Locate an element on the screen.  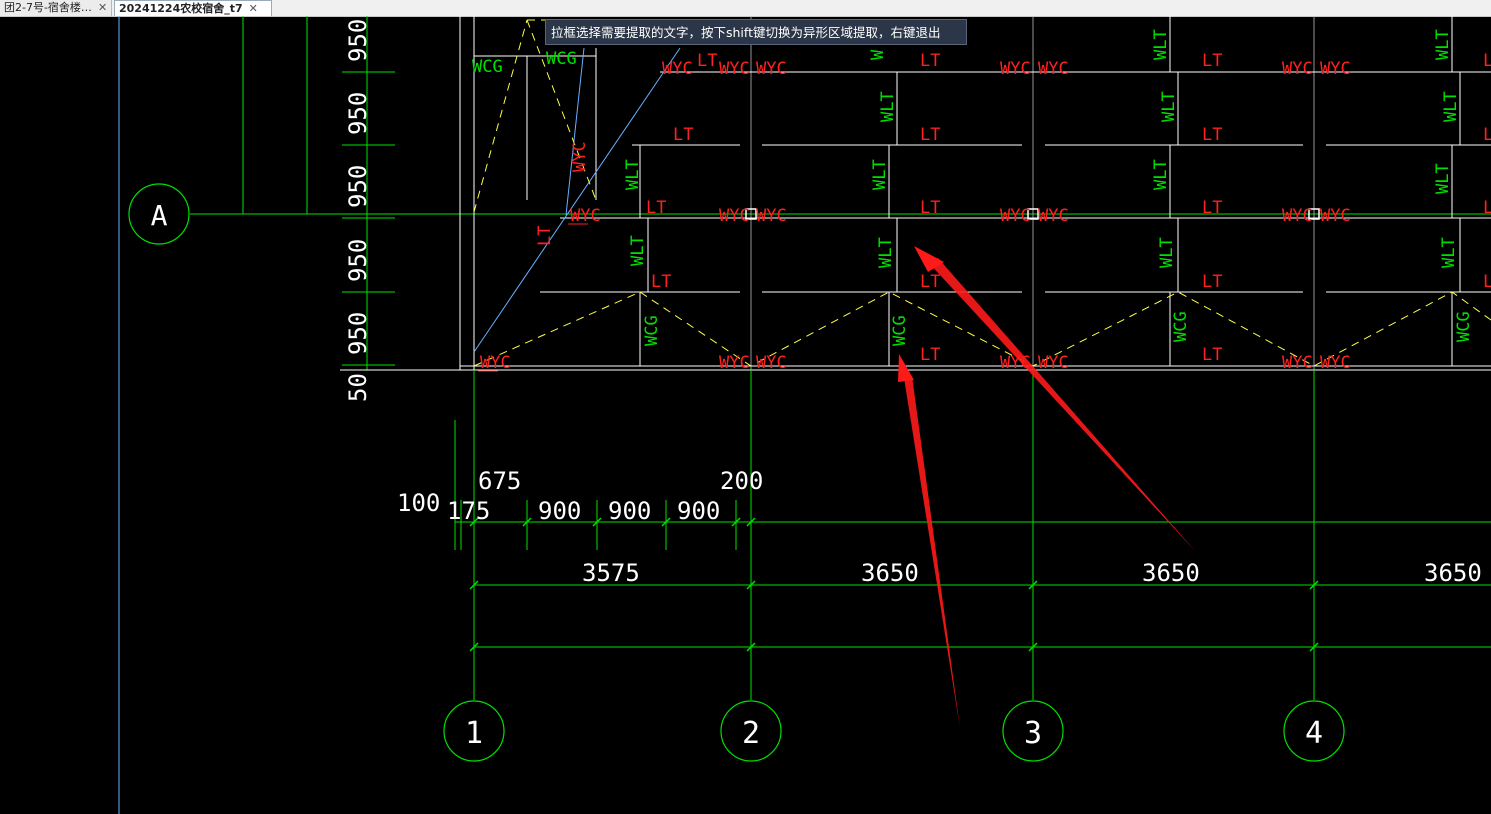
axis-label-4: 4 is located at coordinates (1314, 733).